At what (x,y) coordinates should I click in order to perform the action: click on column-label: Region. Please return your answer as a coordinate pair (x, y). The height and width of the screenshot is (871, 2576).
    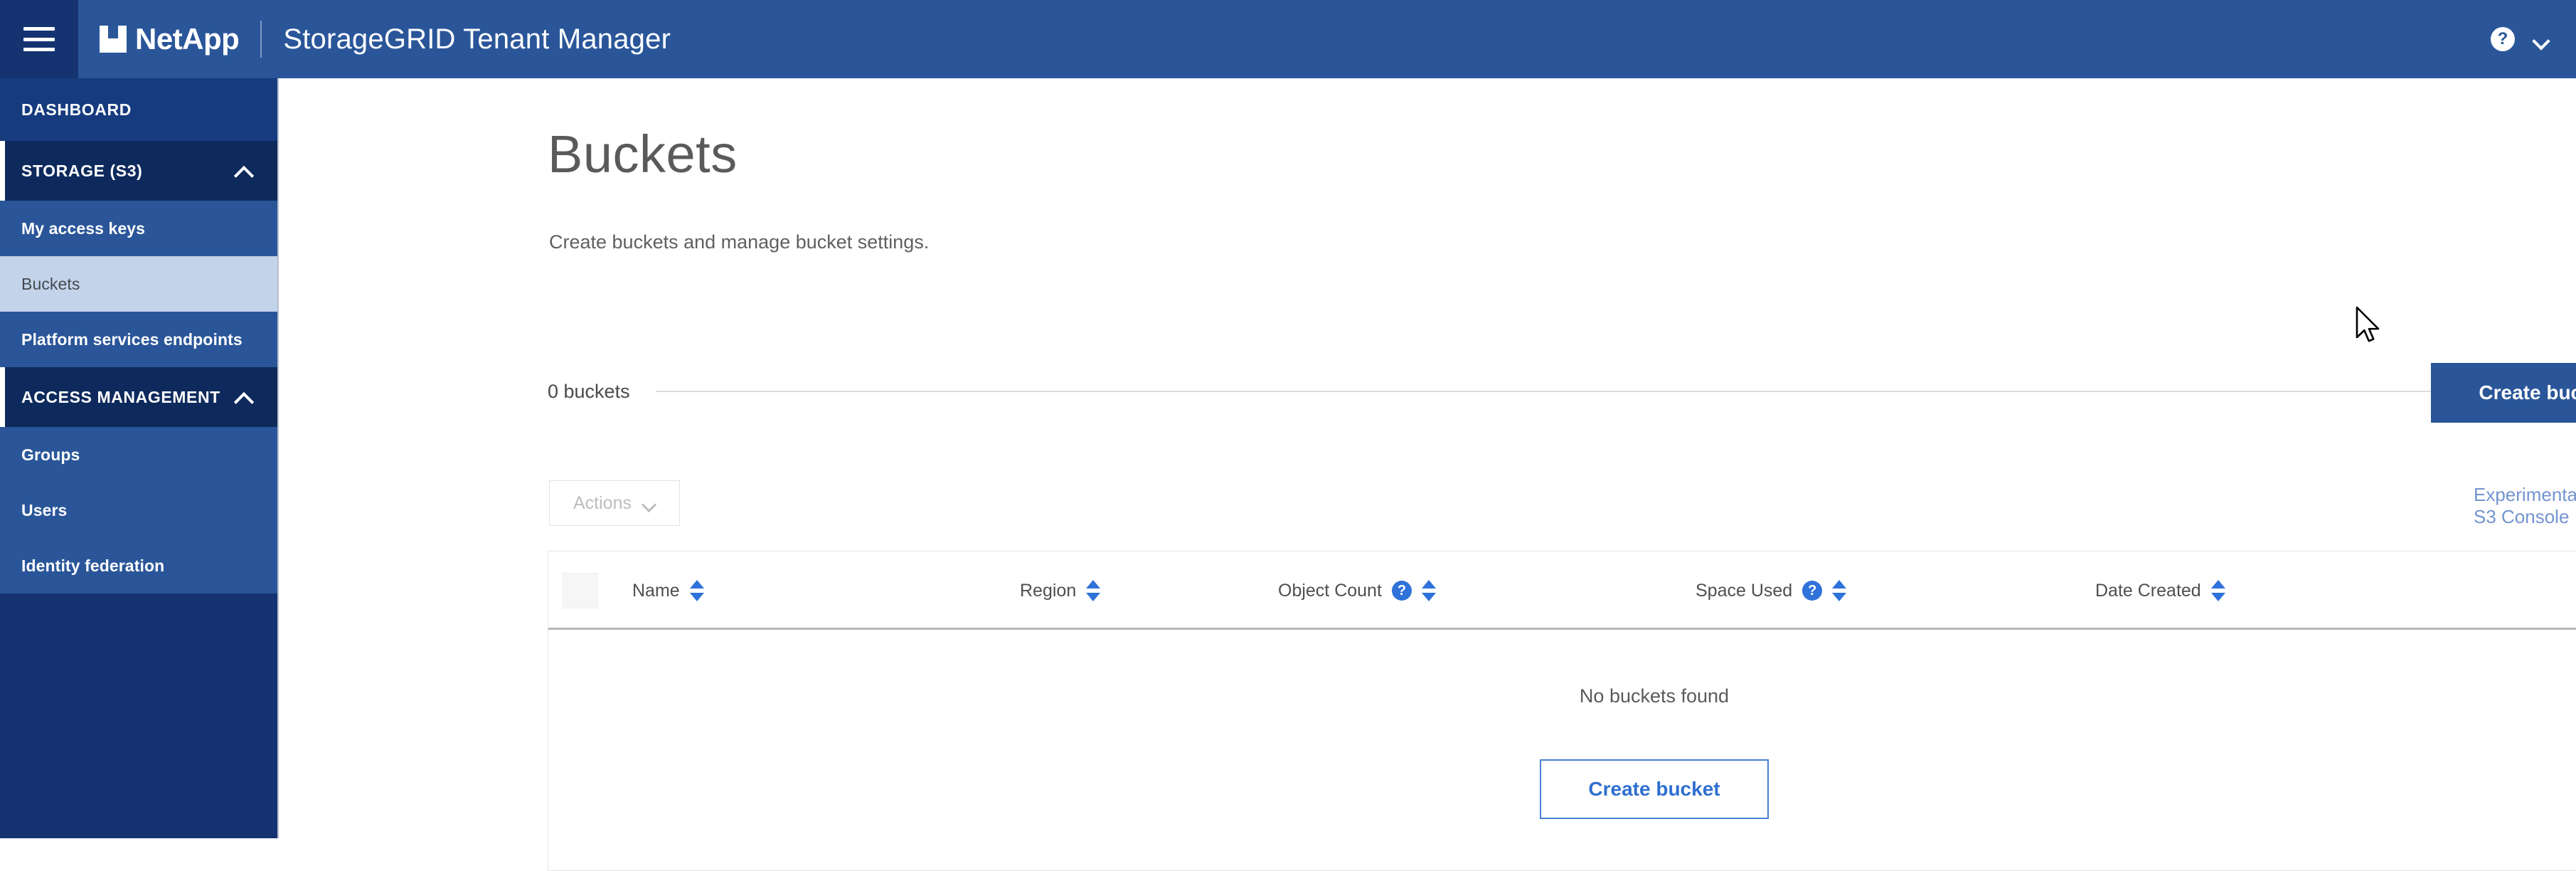
    Looking at the image, I should click on (1048, 590).